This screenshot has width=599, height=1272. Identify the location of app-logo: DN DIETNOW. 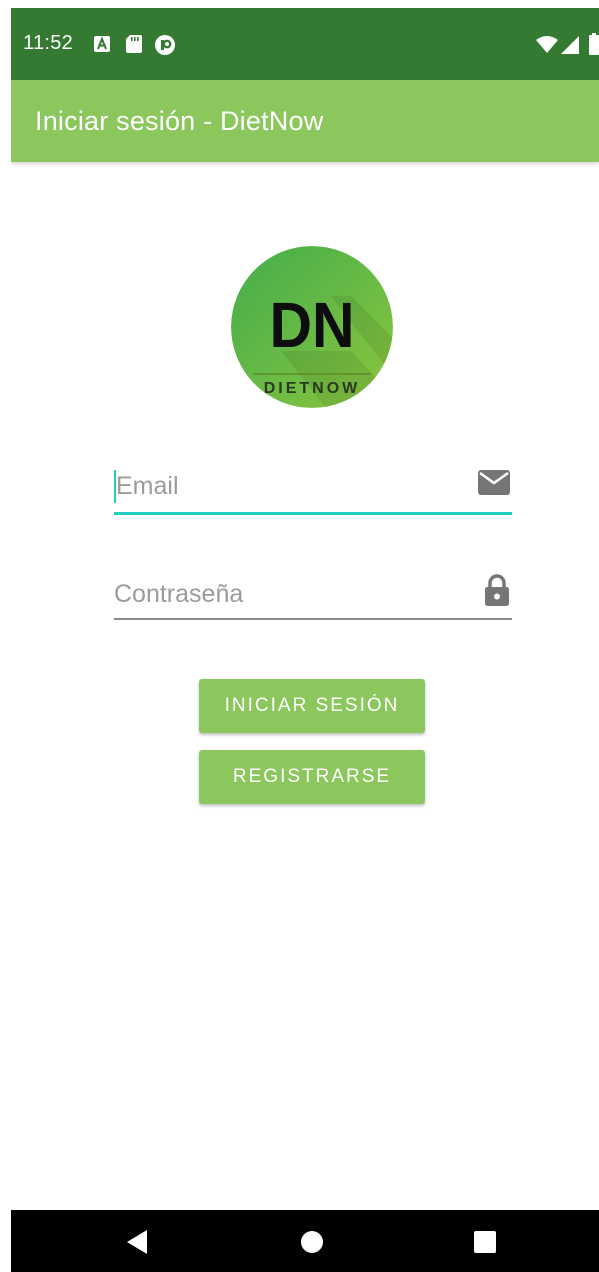
(312, 327).